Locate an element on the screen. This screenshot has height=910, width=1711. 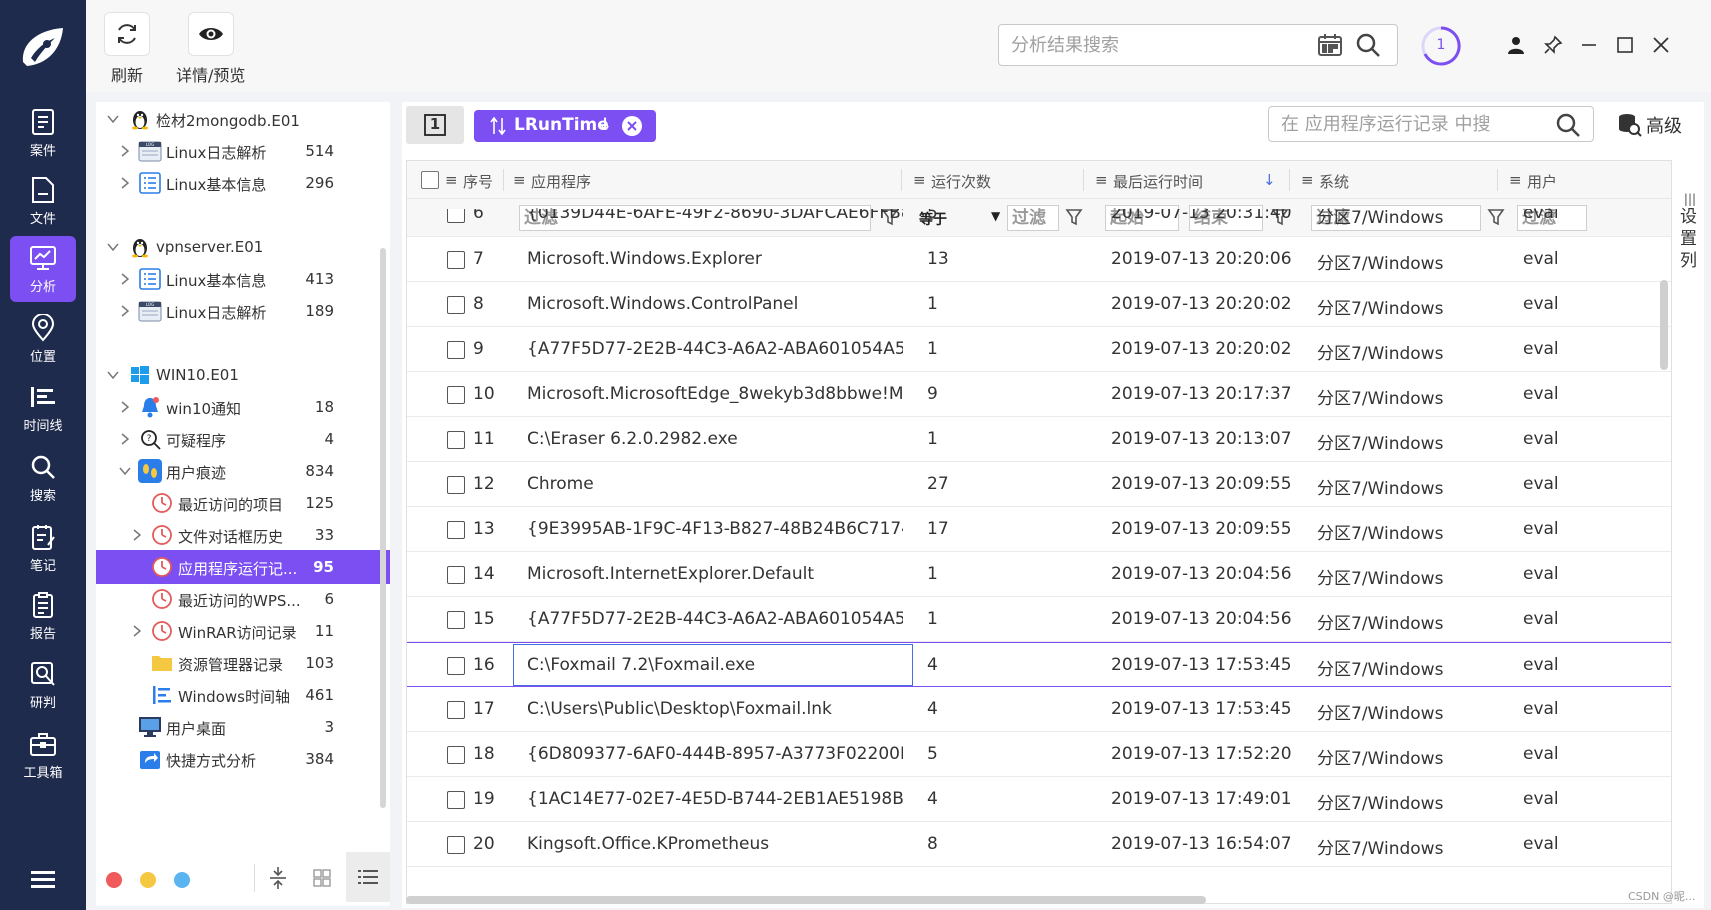
tree-item: 最近访问的WPS... 6 is located at coordinates (243, 599).